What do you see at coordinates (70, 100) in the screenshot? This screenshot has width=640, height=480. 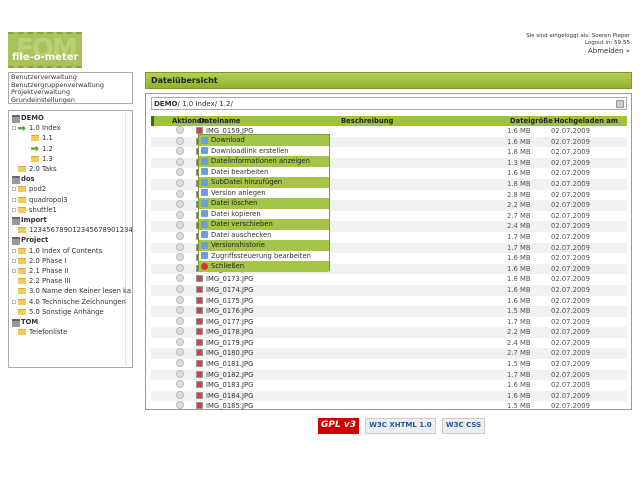 I see `nav-item: Grundeinstellungen` at bounding box center [70, 100].